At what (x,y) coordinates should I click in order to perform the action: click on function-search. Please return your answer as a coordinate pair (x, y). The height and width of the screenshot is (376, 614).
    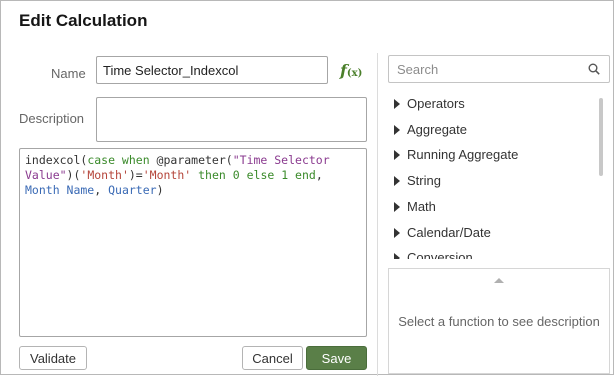
    Looking at the image, I should click on (499, 69).